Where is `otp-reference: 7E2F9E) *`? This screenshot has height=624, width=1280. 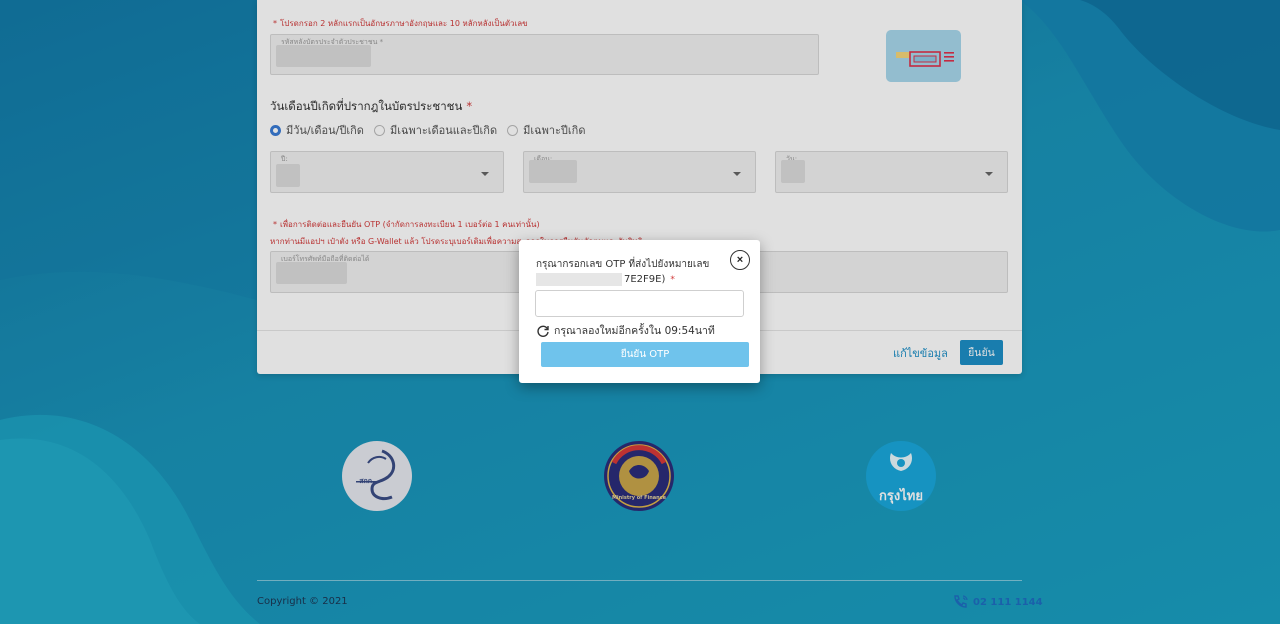
otp-reference: 7E2F9E) * is located at coordinates (605, 279).